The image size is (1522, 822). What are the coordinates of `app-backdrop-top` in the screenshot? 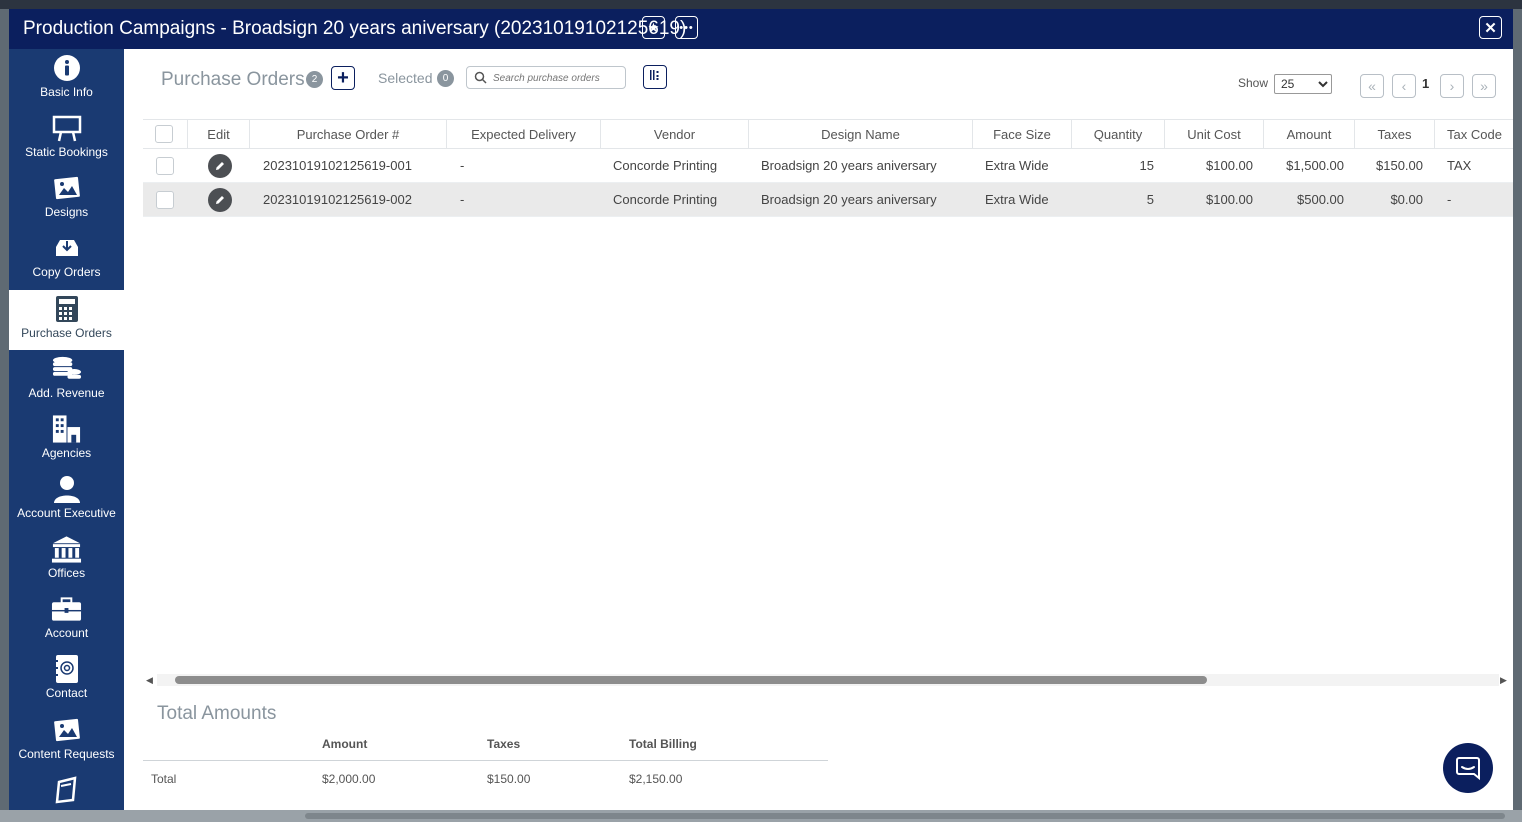 It's located at (761, 4).